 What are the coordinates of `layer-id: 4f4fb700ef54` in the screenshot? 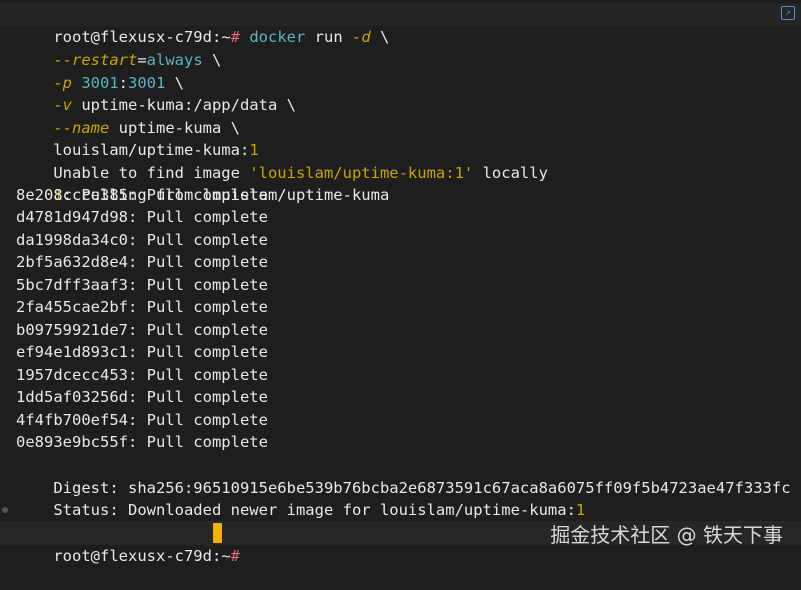 It's located at (72, 420).